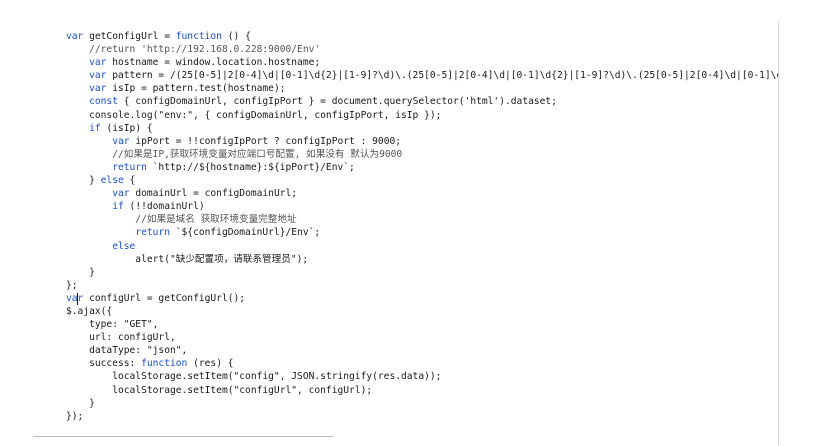  I want to click on code-line-23: type: "GET",, so click(112, 325).